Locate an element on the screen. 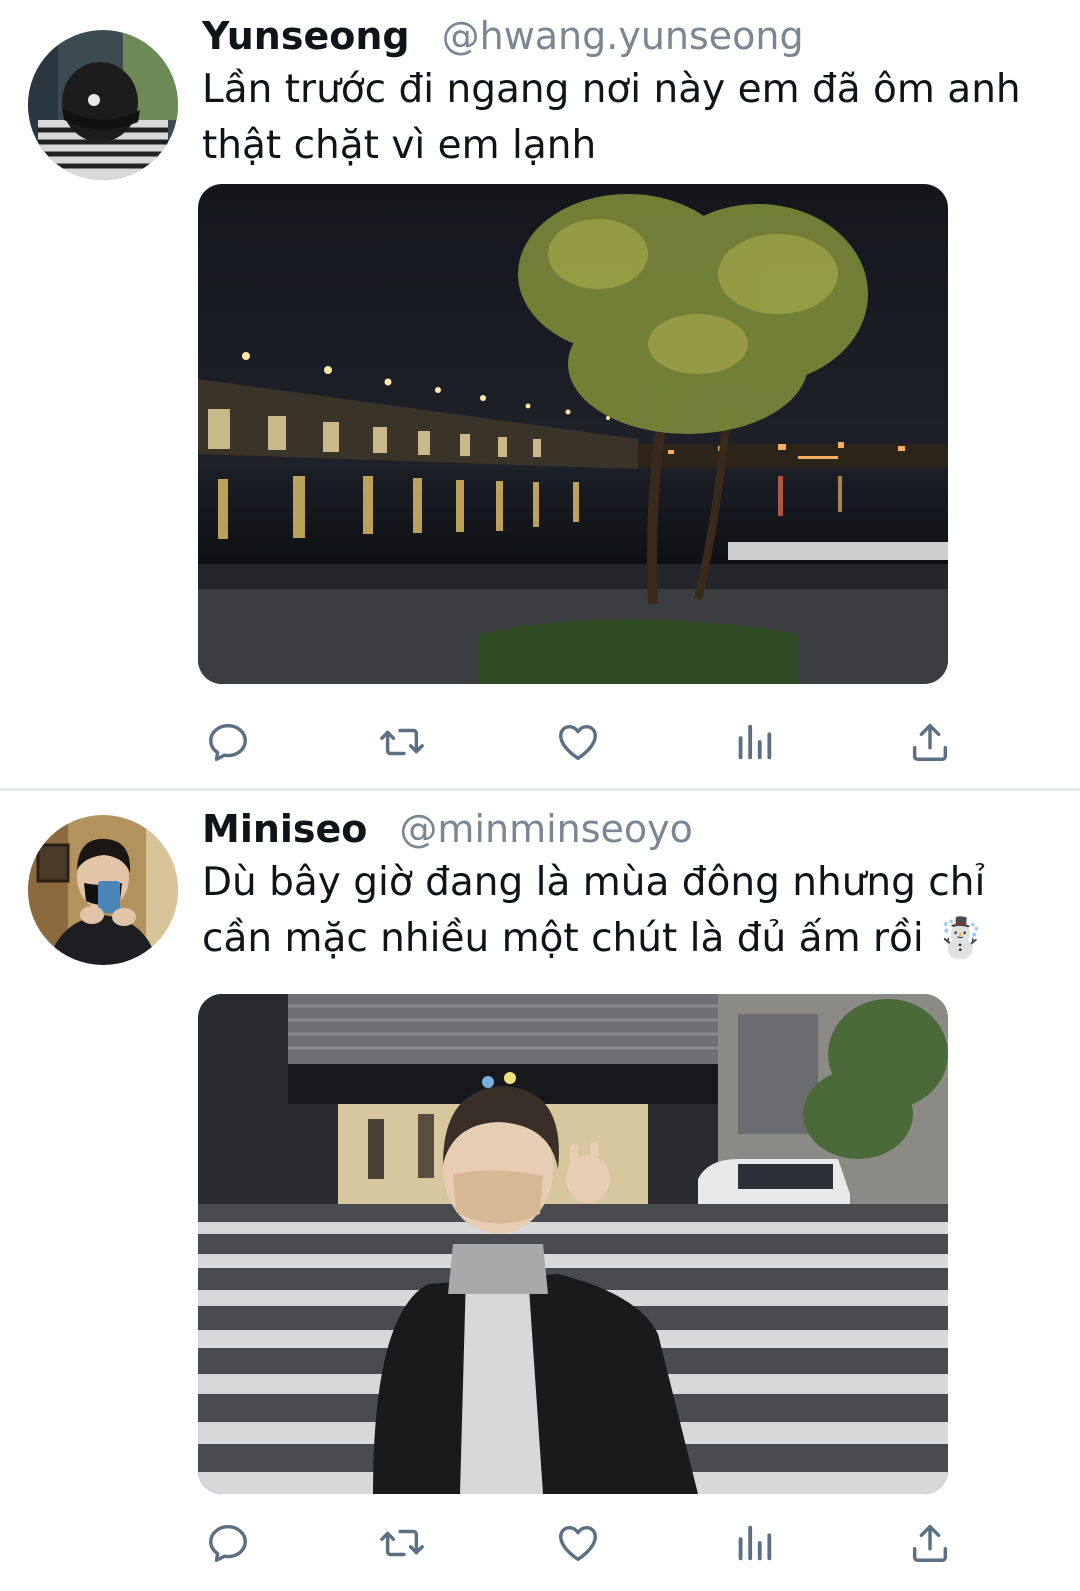 This screenshot has height=1591, width=1080. tweet-header: Yunseong @hwang.yunseong is located at coordinates (503, 36).